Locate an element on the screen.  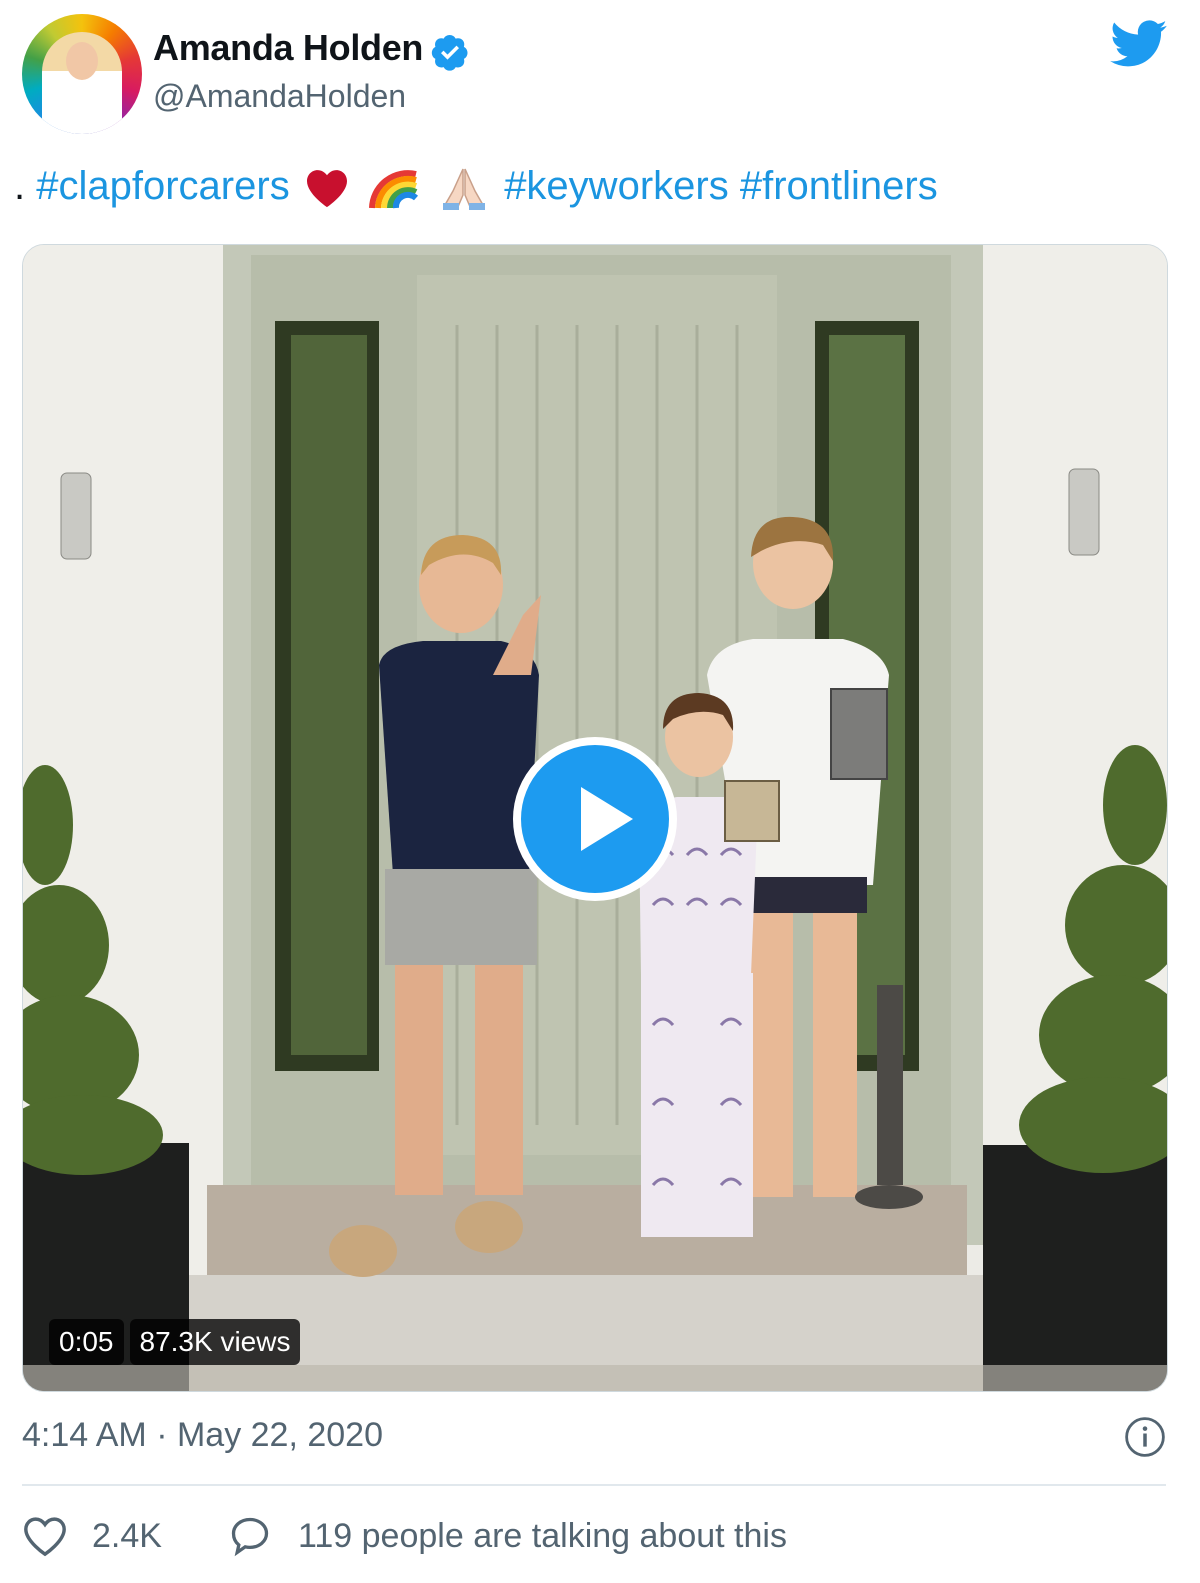
heart-emoji is located at coordinates (326, 189).